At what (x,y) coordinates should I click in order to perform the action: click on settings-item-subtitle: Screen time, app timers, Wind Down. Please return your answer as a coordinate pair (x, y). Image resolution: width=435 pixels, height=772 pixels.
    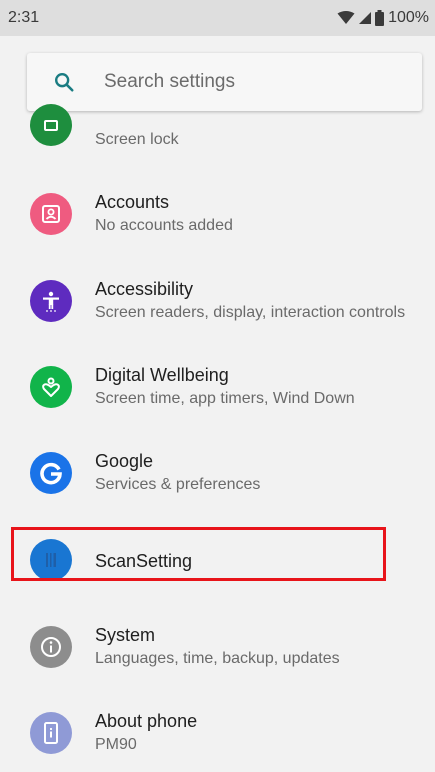
    Looking at the image, I should click on (225, 398).